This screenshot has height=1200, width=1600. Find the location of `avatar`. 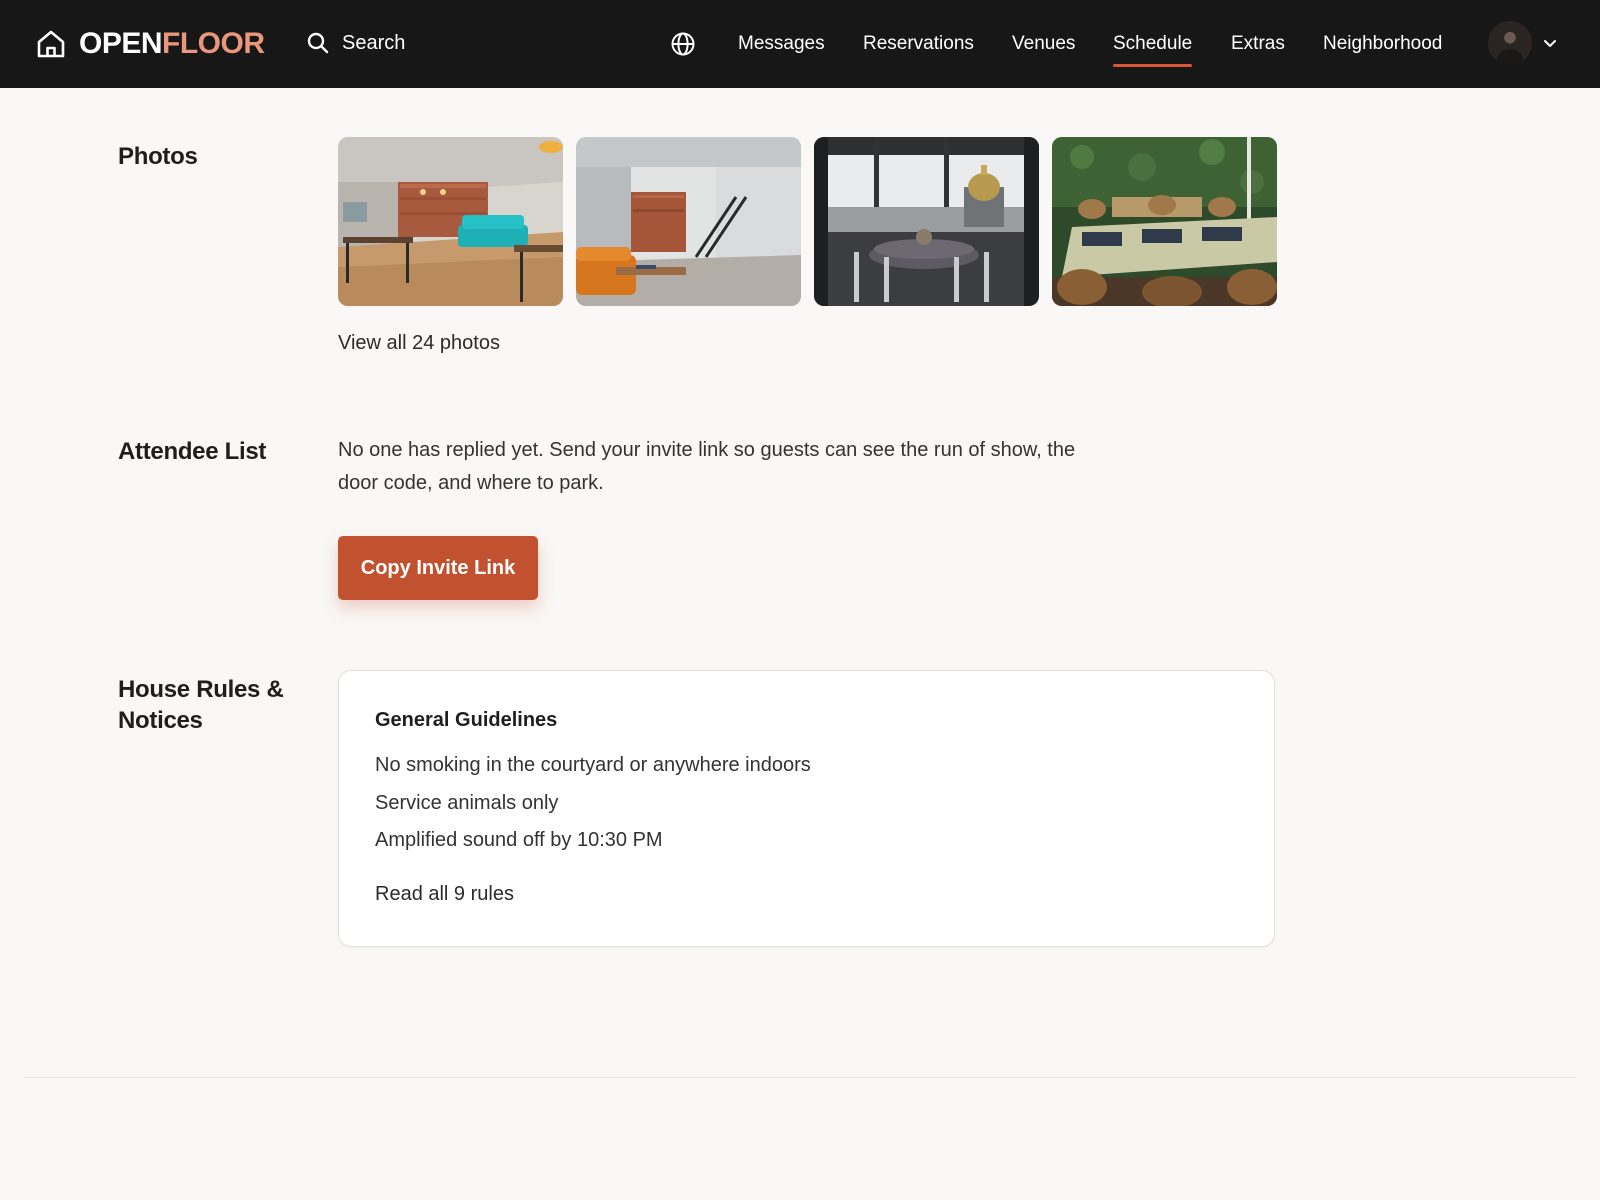

avatar is located at coordinates (1510, 43).